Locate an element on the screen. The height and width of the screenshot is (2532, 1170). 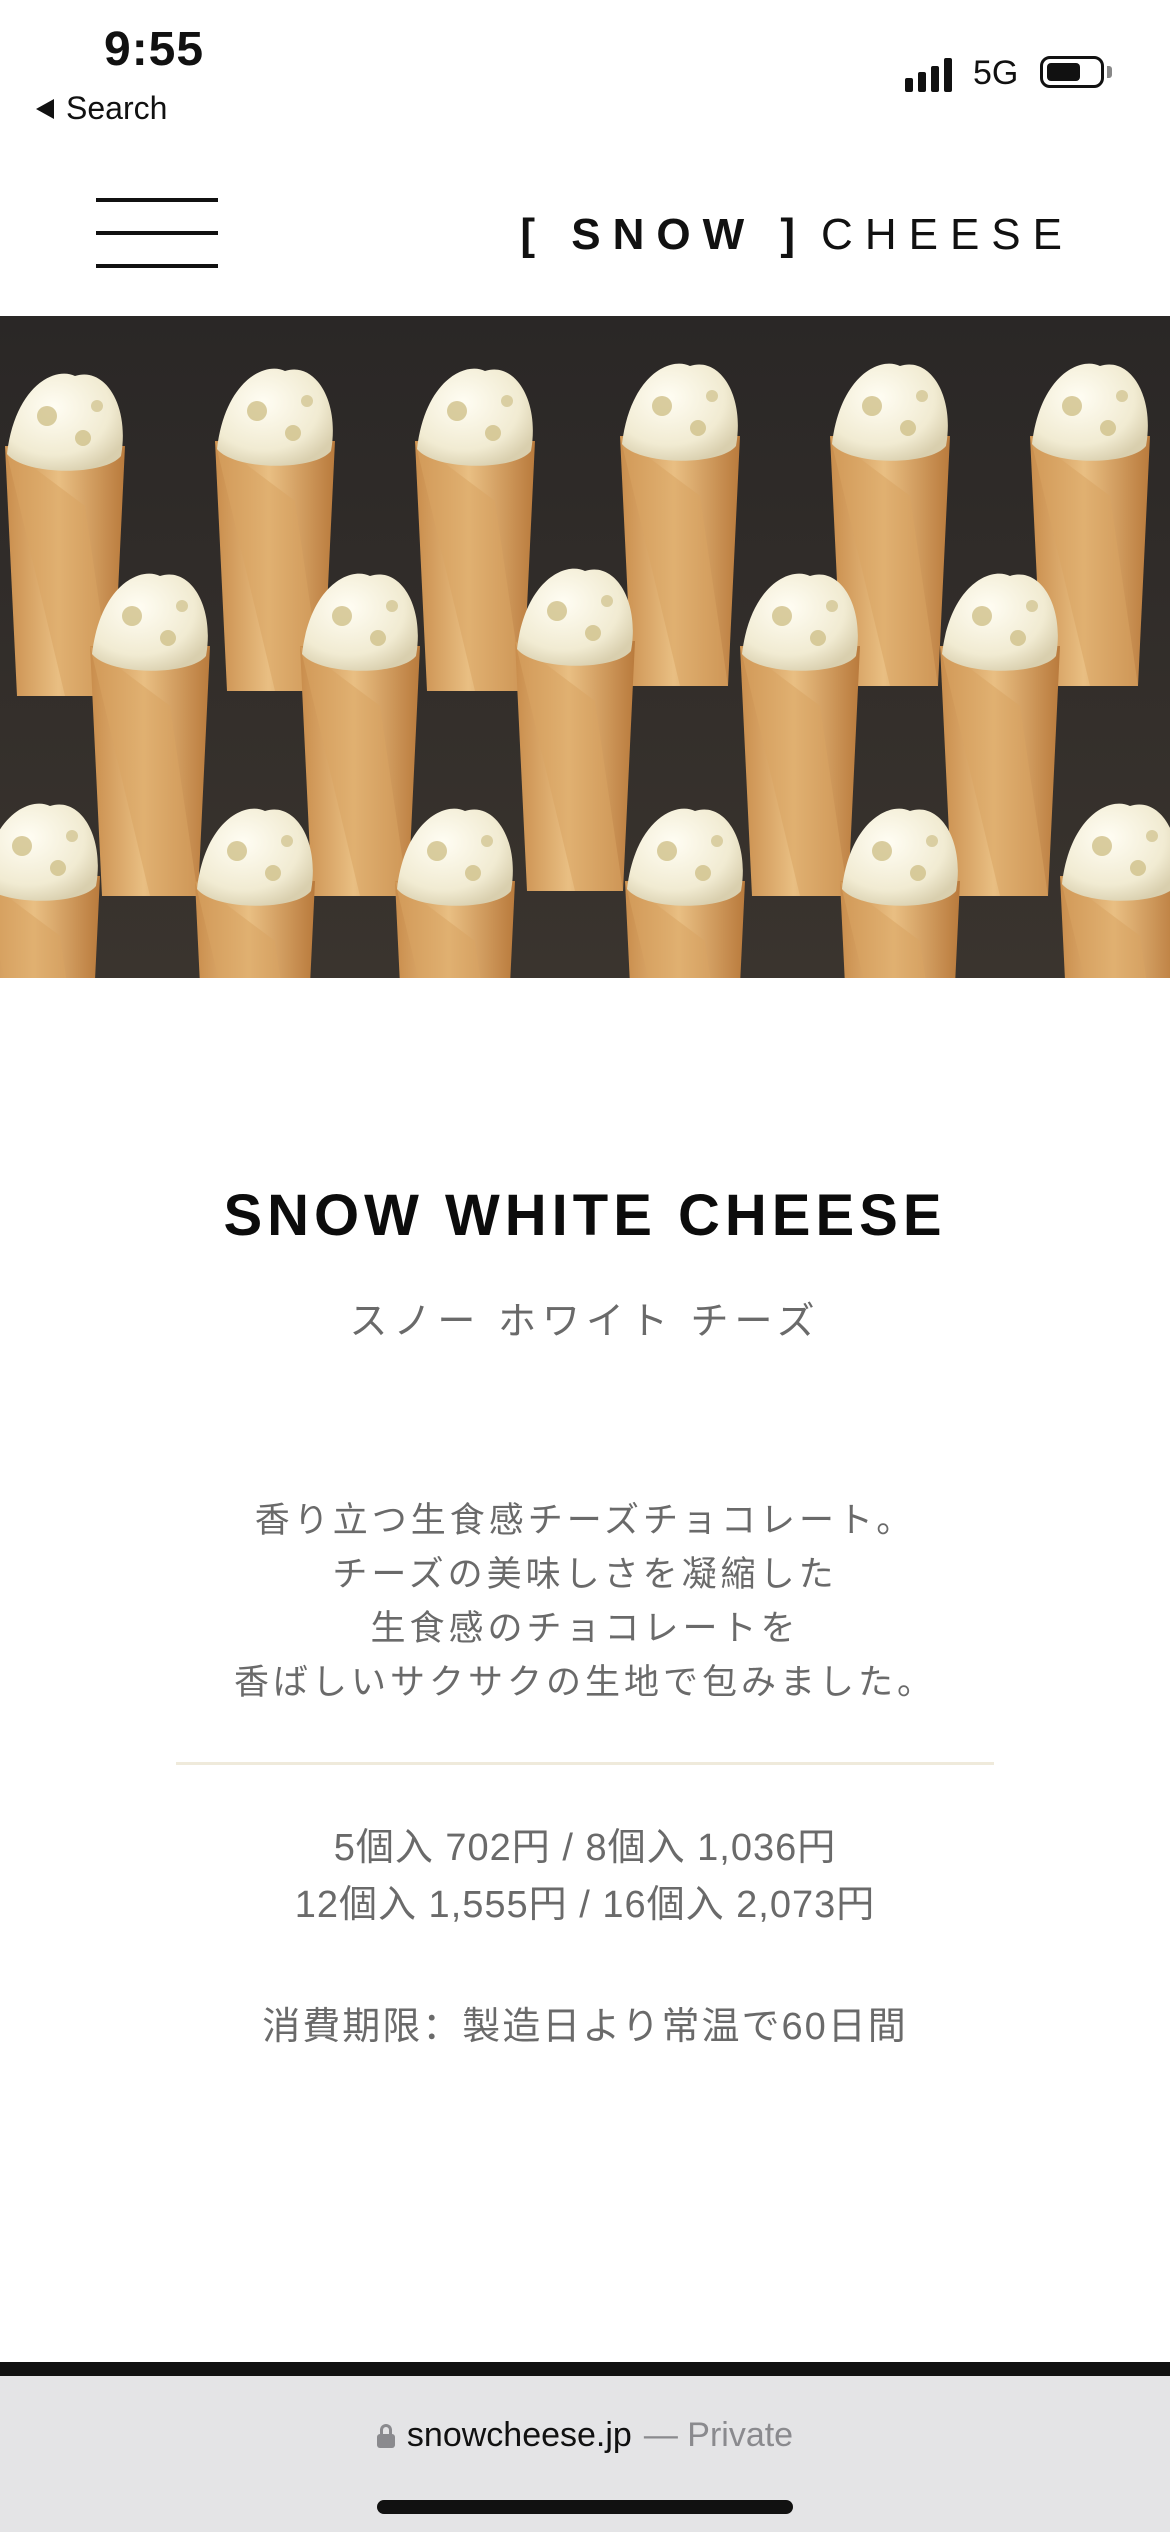
logo-cheese: CHEESE is located at coordinates (947, 234).